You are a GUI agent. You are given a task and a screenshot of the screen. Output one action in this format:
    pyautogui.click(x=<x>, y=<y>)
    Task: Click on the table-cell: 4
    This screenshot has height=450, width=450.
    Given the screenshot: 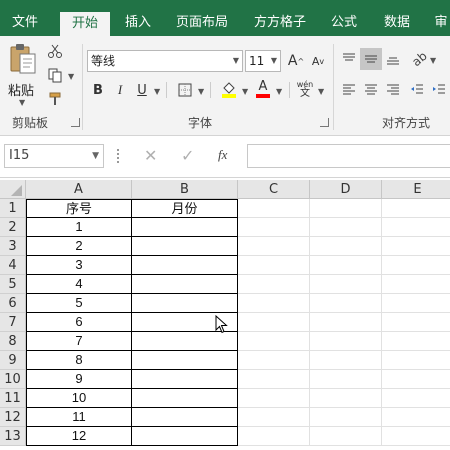 What is the action you would take?
    pyautogui.click(x=79, y=284)
    